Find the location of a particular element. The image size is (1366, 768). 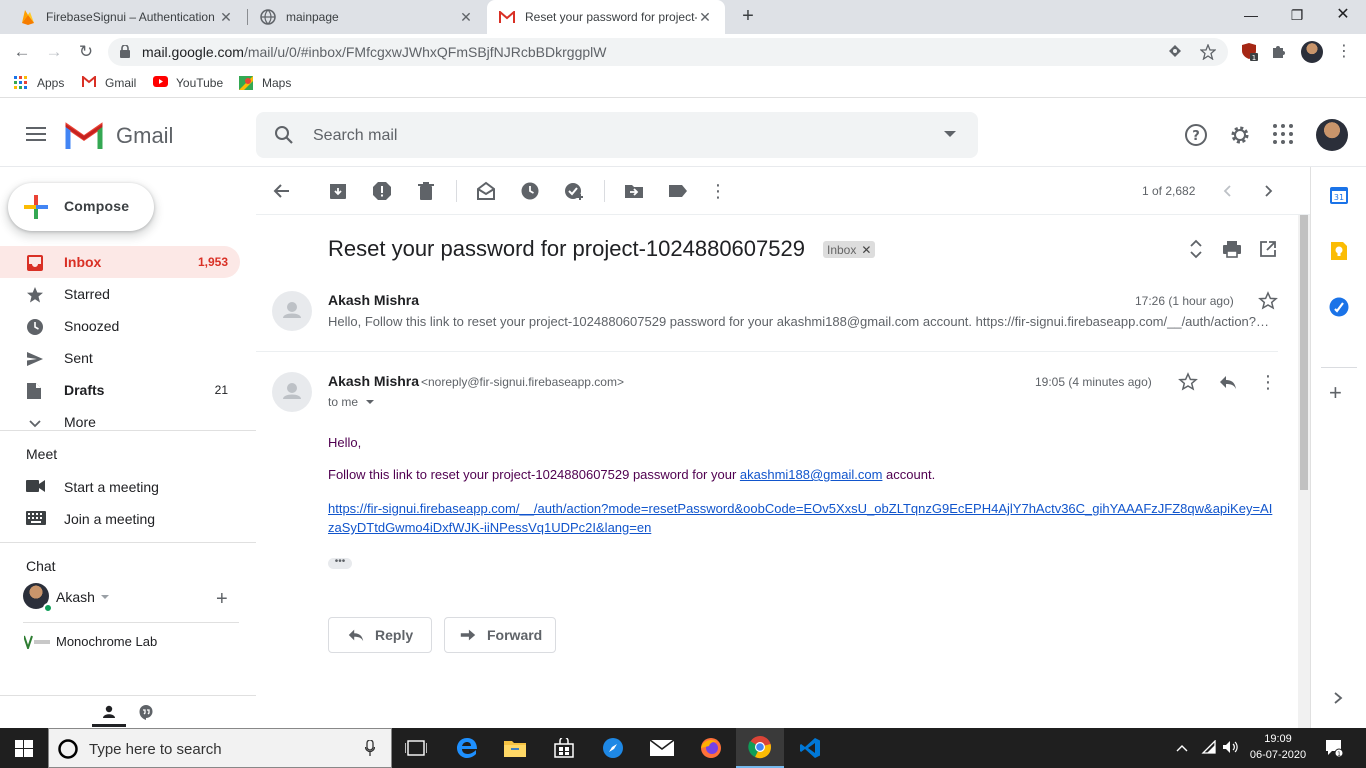

close-window-icon: ✕ is located at coordinates (1343, 15).